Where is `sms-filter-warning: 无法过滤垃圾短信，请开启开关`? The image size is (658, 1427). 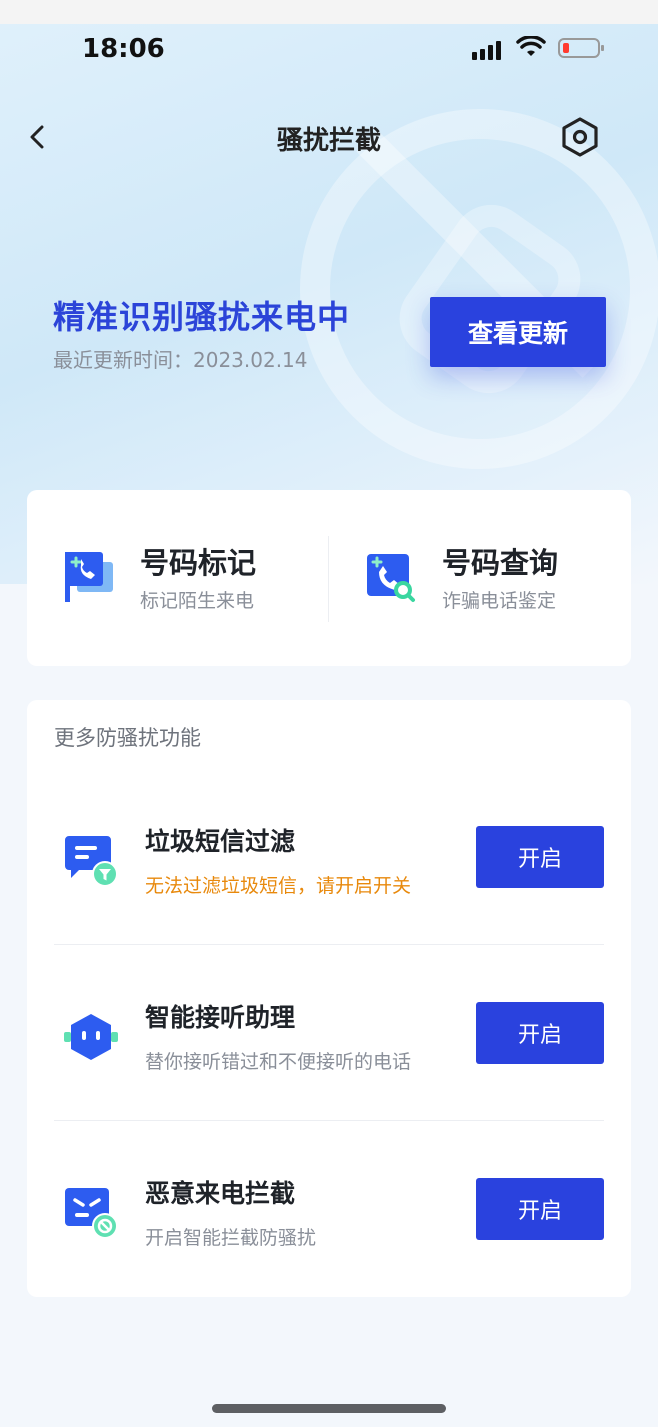 sms-filter-warning: 无法过滤垃圾短信，请开启开关 is located at coordinates (278, 886).